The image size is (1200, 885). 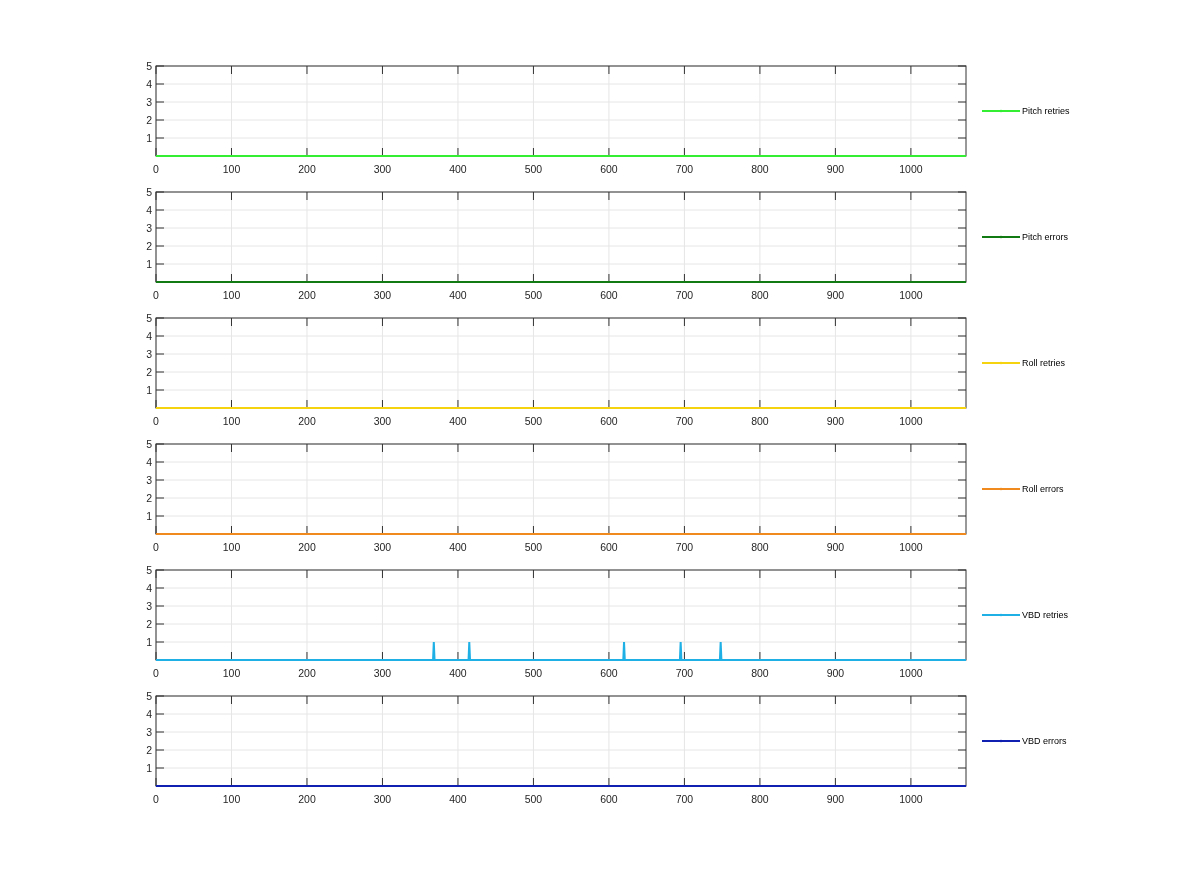 What do you see at coordinates (1045, 615) in the screenshot?
I see `legend-label: VBD retries` at bounding box center [1045, 615].